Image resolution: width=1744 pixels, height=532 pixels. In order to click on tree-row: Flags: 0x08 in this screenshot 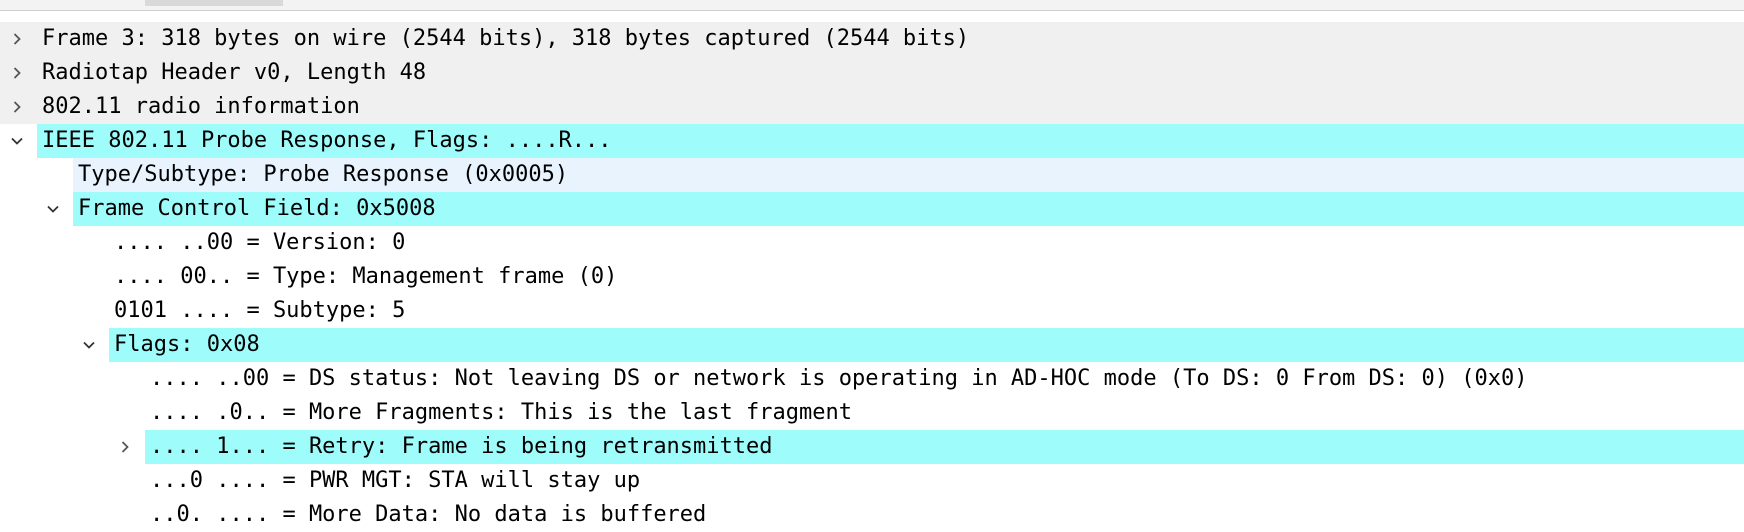, I will do `click(872, 345)`.